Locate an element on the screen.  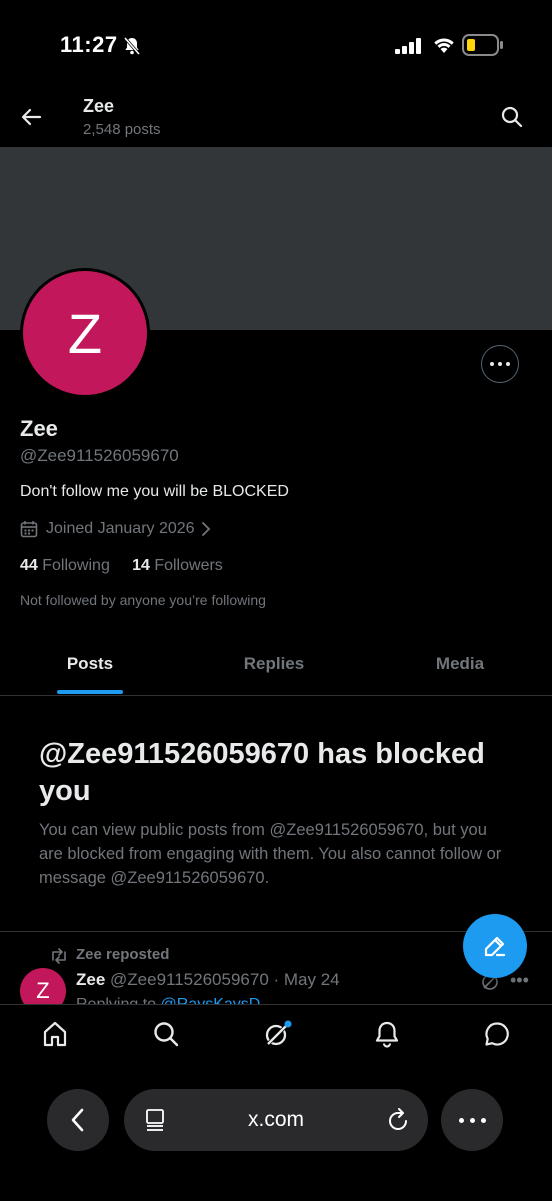
tab-replies: Replies is located at coordinates (274, 664).